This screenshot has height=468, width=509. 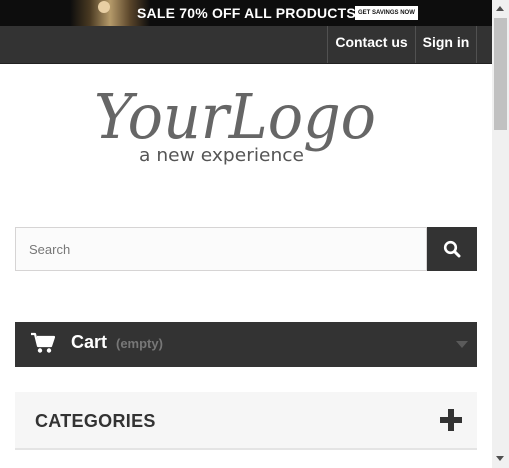 What do you see at coordinates (235, 117) in the screenshot?
I see `logo-script-text: YourLogo` at bounding box center [235, 117].